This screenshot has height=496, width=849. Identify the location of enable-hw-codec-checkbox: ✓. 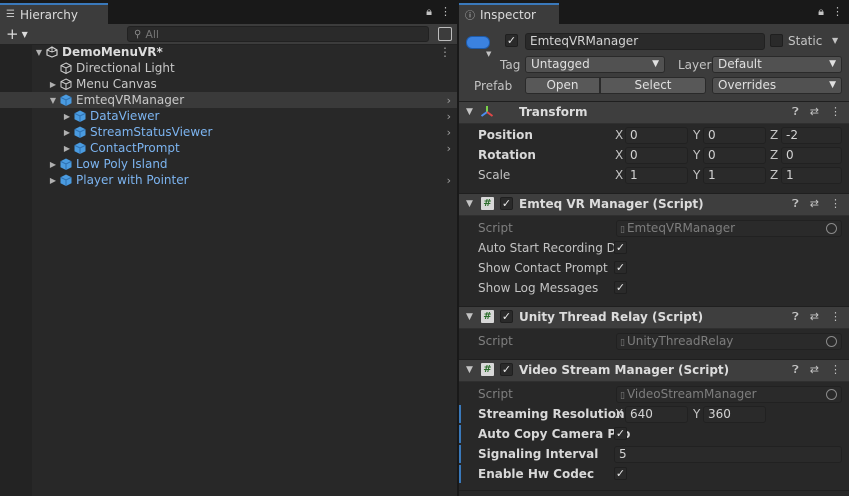
(620, 473).